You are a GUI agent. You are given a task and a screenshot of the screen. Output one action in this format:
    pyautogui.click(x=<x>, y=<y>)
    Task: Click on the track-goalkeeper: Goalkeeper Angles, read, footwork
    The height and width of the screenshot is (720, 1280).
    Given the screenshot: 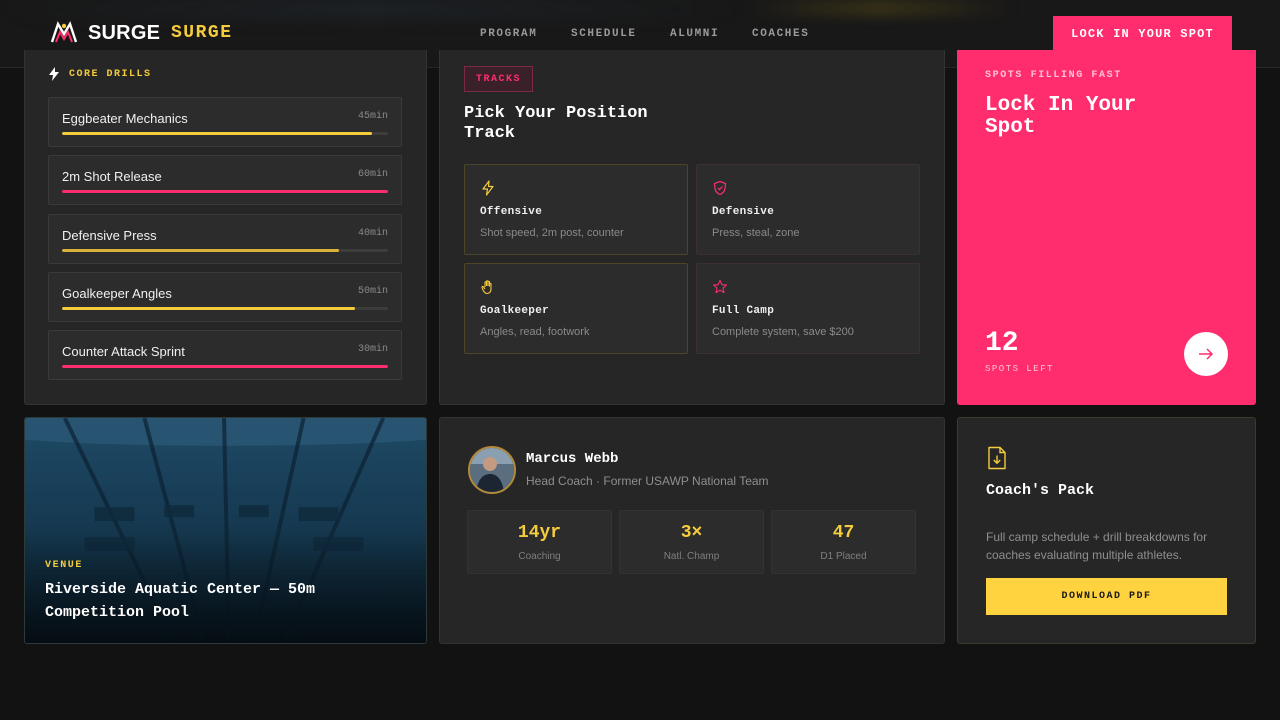 What is the action you would take?
    pyautogui.click(x=576, y=308)
    